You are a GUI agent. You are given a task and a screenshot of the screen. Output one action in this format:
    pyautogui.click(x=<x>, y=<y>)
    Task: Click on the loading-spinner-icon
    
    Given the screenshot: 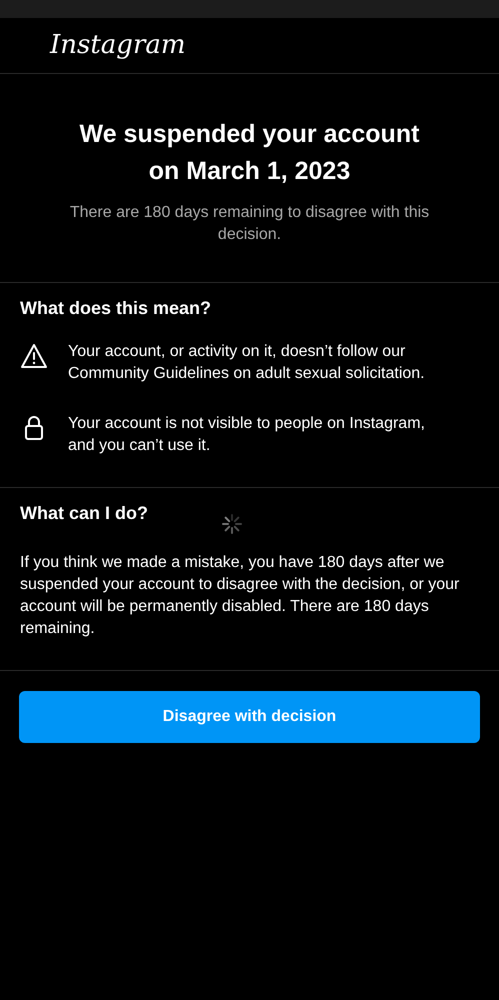 What is the action you would take?
    pyautogui.click(x=232, y=524)
    